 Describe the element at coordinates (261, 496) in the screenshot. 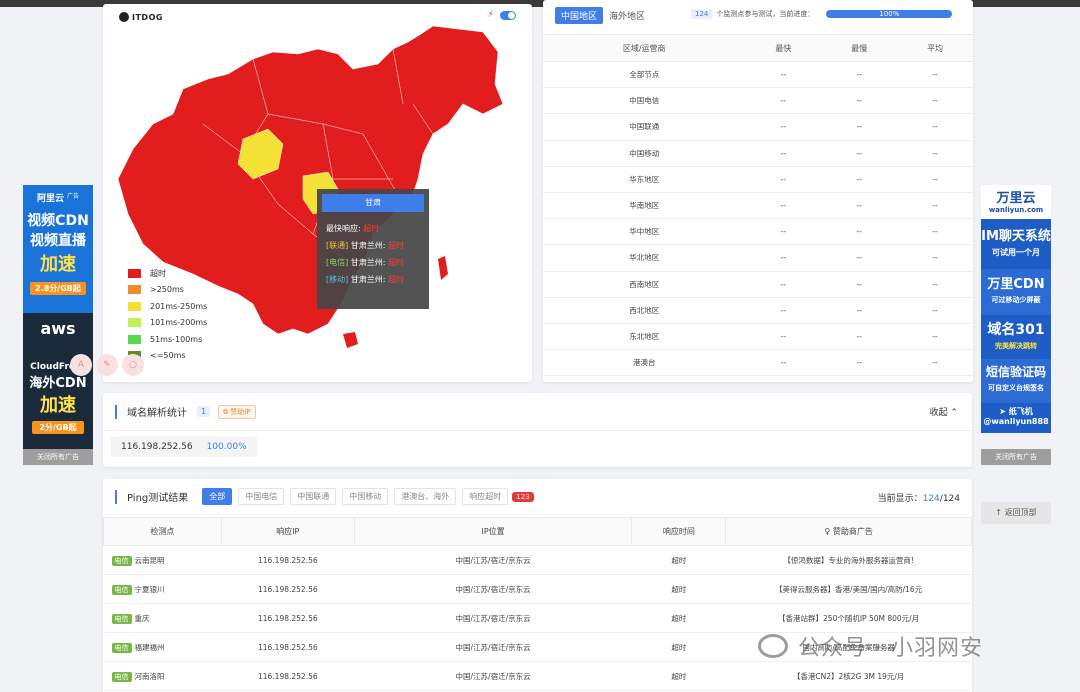

I see `filter-button: 中国电信` at that location.